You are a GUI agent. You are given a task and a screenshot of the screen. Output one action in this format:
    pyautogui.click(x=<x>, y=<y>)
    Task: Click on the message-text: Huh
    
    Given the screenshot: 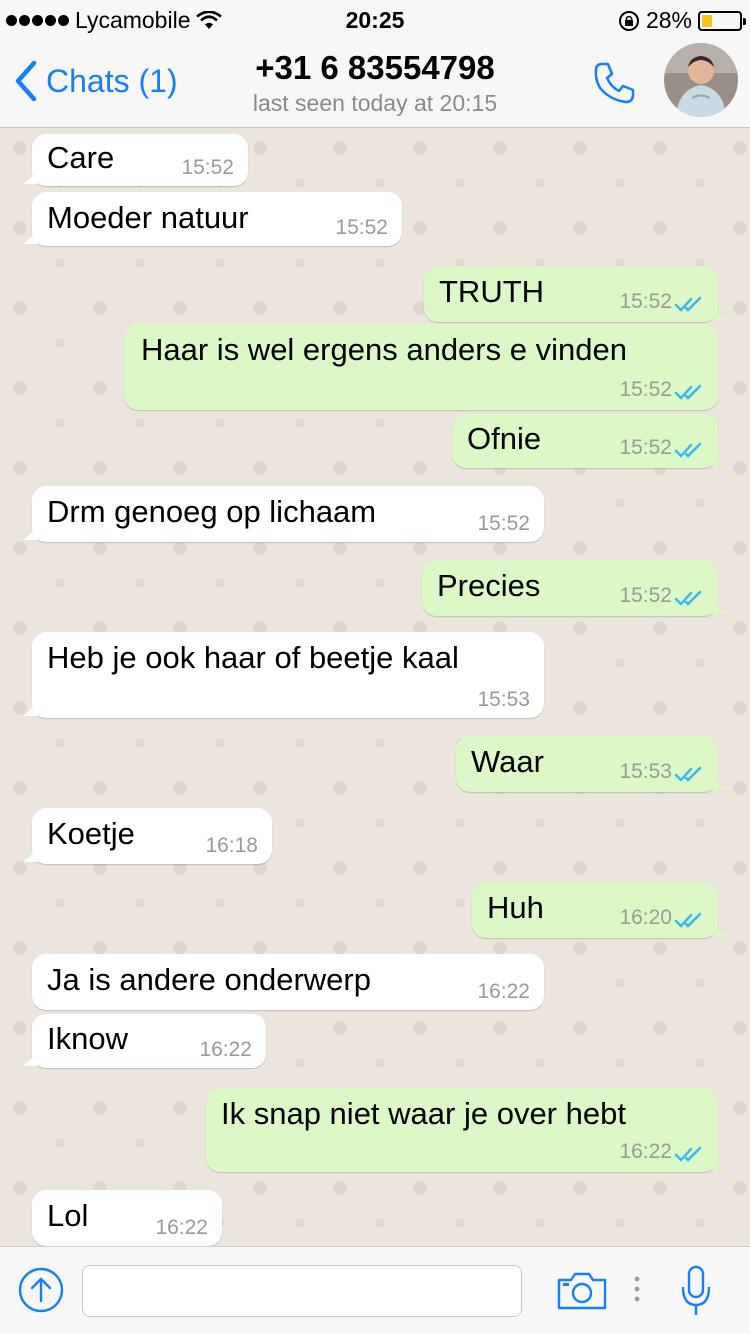 What is the action you would take?
    pyautogui.click(x=515, y=907)
    